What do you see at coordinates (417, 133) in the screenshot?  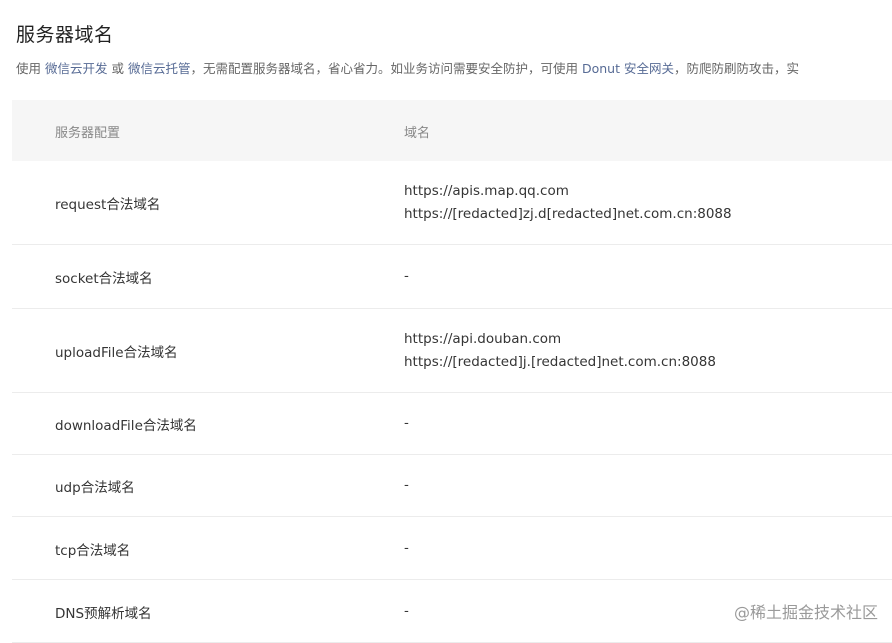 I see `header-domain: 域名` at bounding box center [417, 133].